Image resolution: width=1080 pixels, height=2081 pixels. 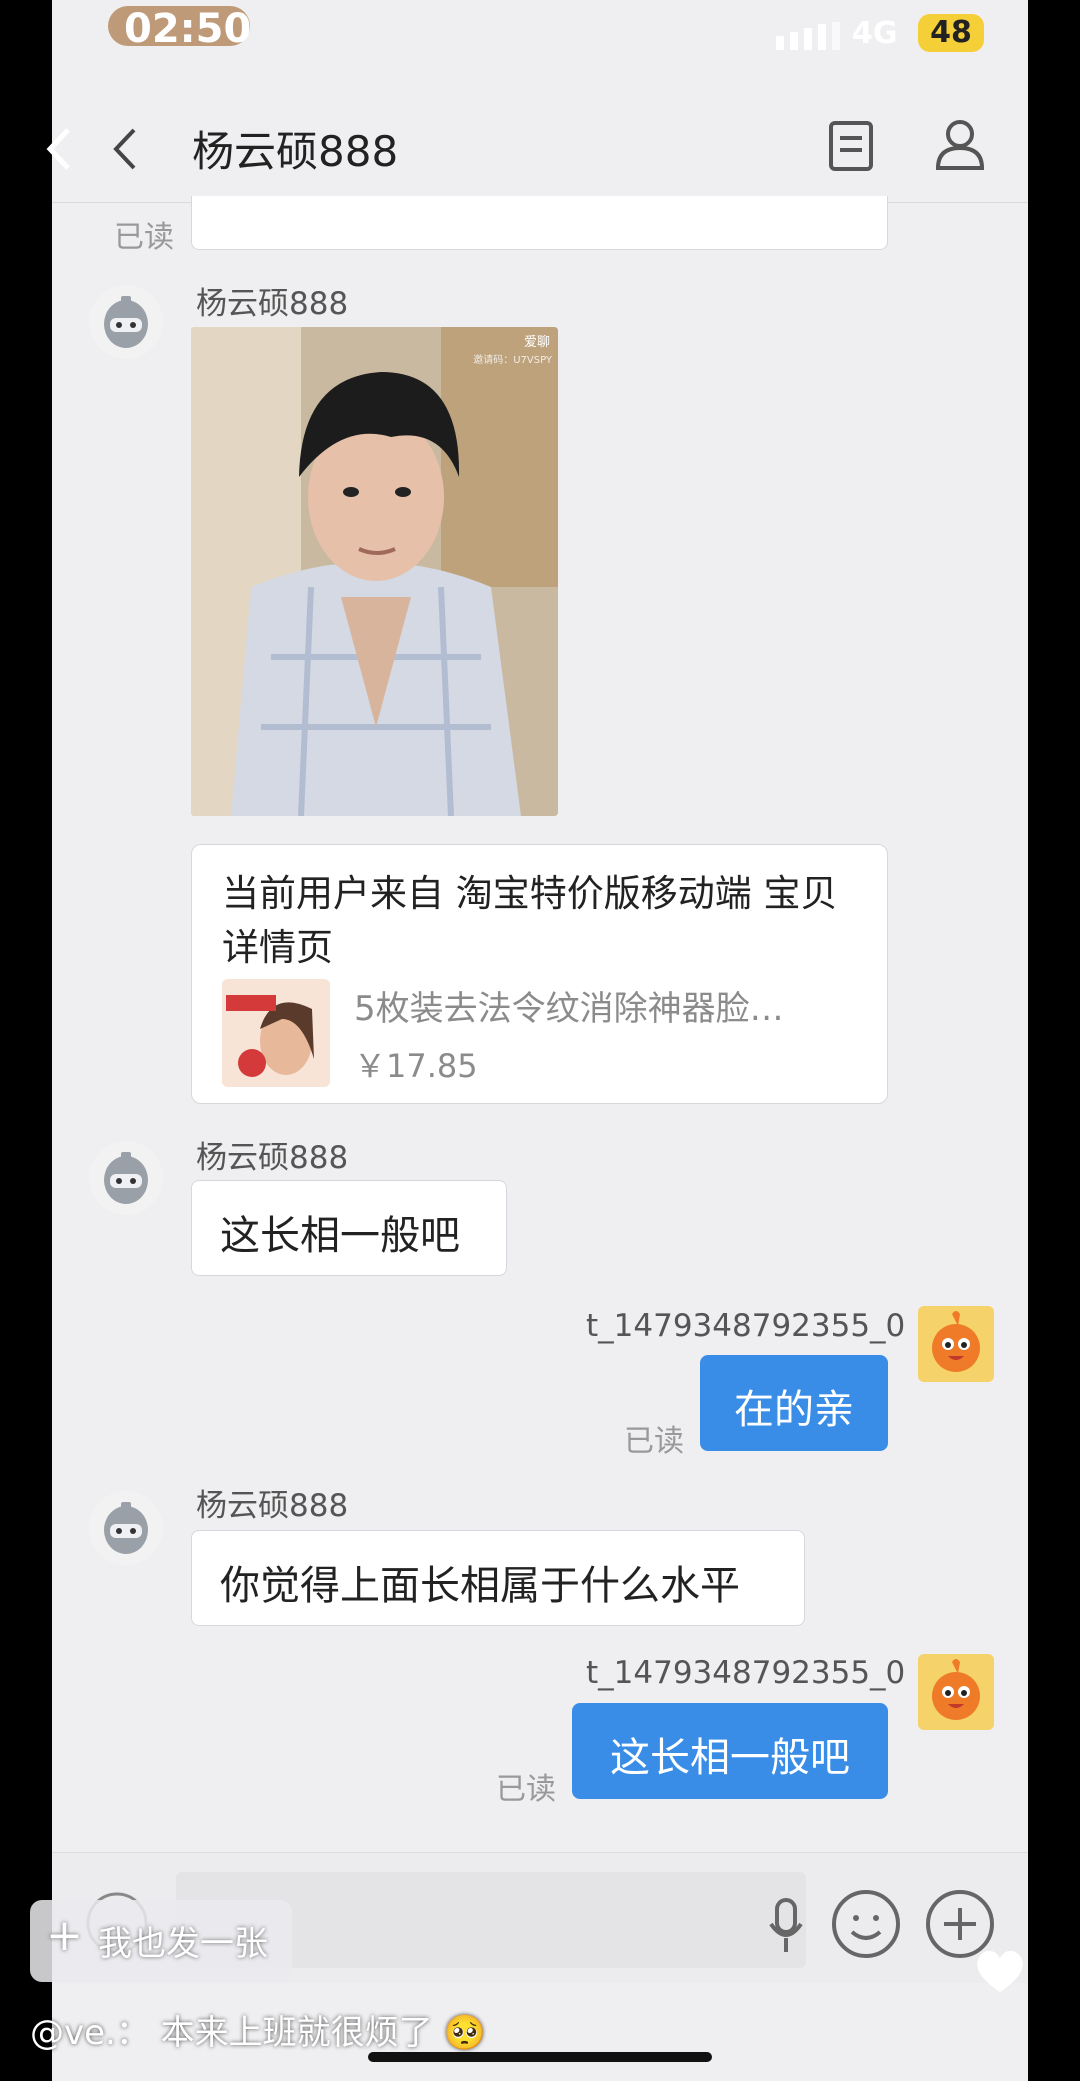 What do you see at coordinates (512, 360) in the screenshot?
I see `watermark-code: 邀请码：U7VSPY` at bounding box center [512, 360].